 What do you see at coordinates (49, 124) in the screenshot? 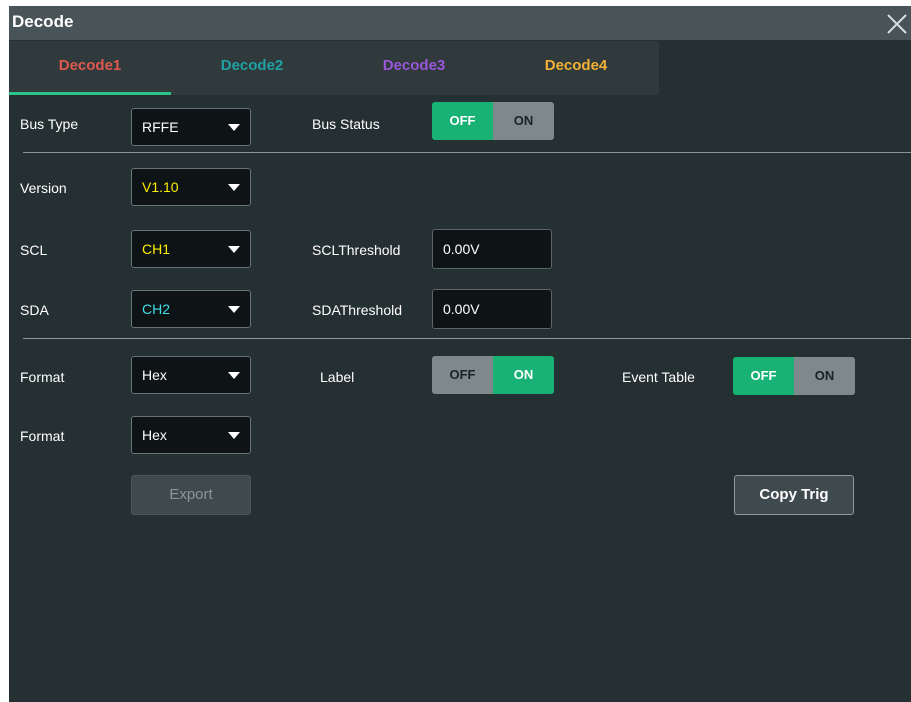
I see `bus-type-label: Bus Type` at bounding box center [49, 124].